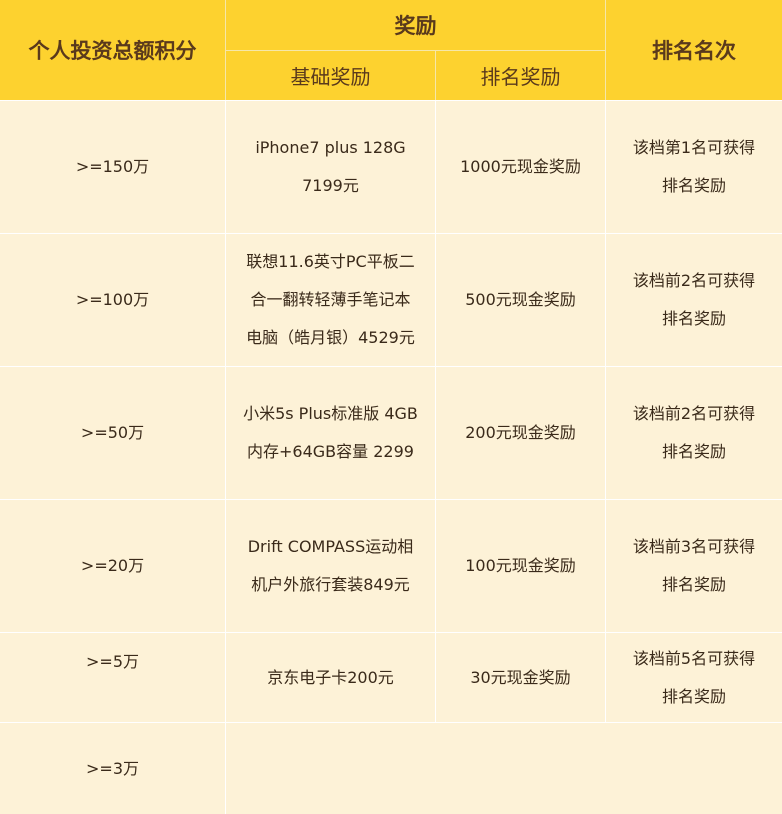  Describe the element at coordinates (694, 433) in the screenshot. I see `table-row-3-rank: 该档前2名可获得 排名奖励` at that location.